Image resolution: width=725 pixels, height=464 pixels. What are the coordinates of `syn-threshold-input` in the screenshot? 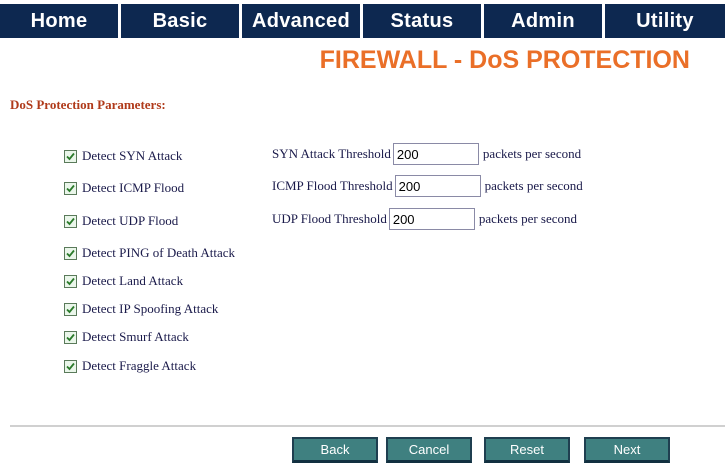 It's located at (435, 154).